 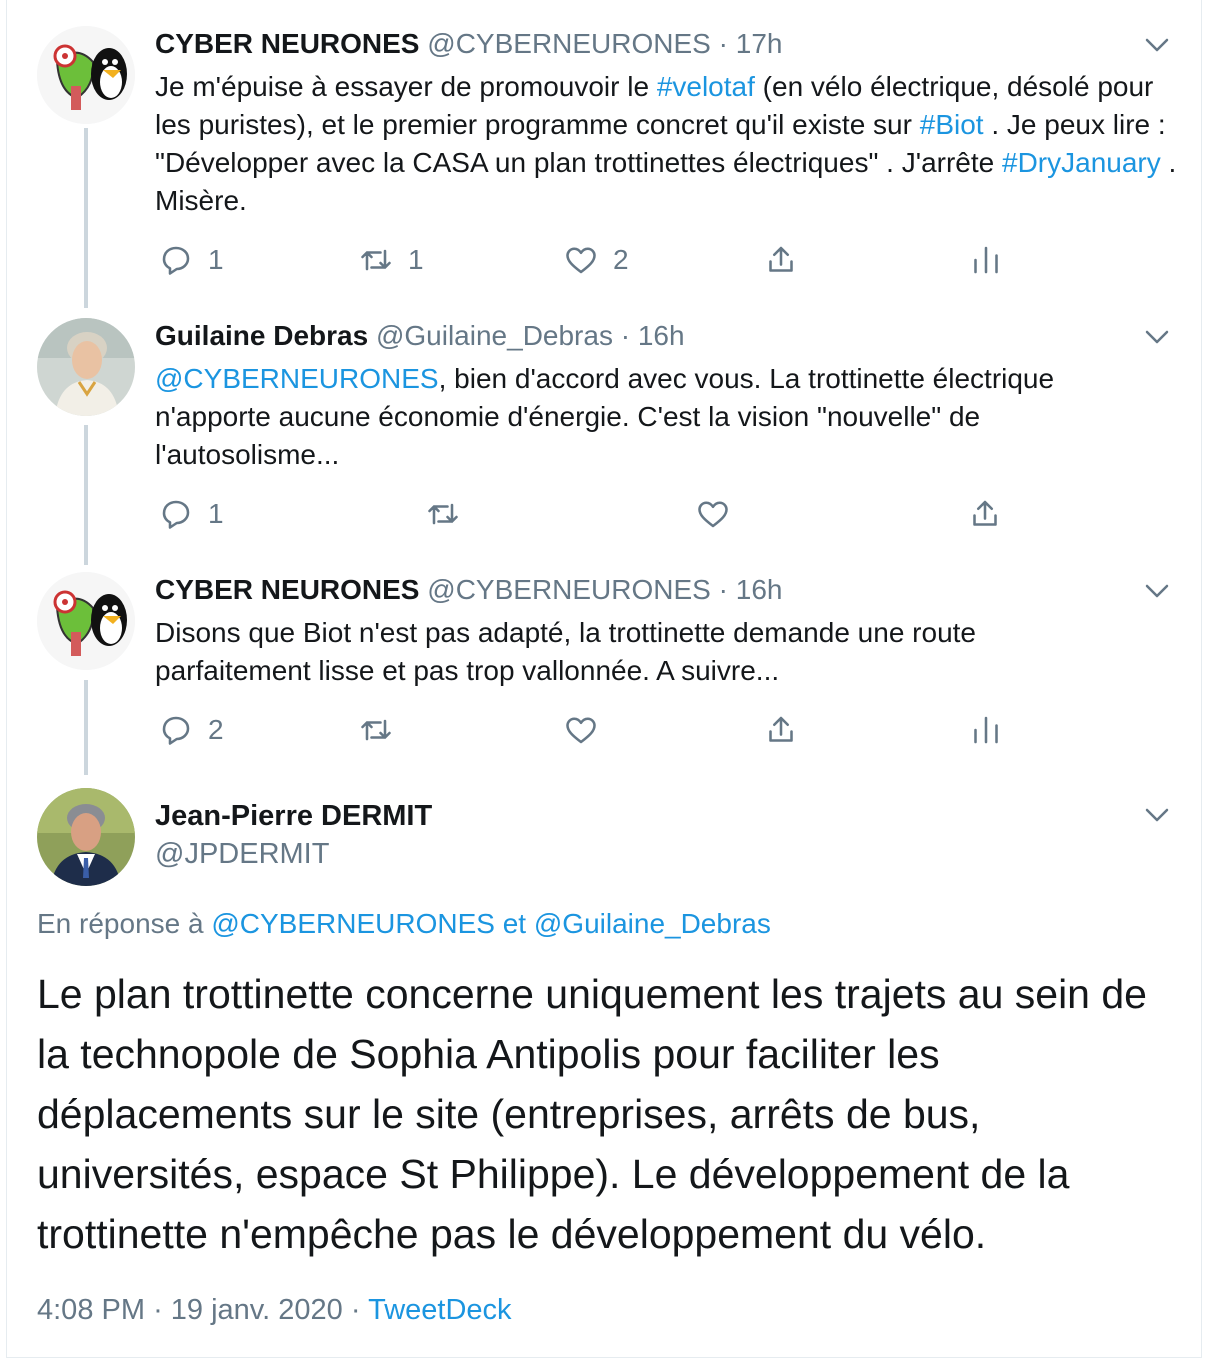 I want to click on tweet-header: Guilaine Debras @Guilaine_Debras · 16h, so click(x=420, y=336).